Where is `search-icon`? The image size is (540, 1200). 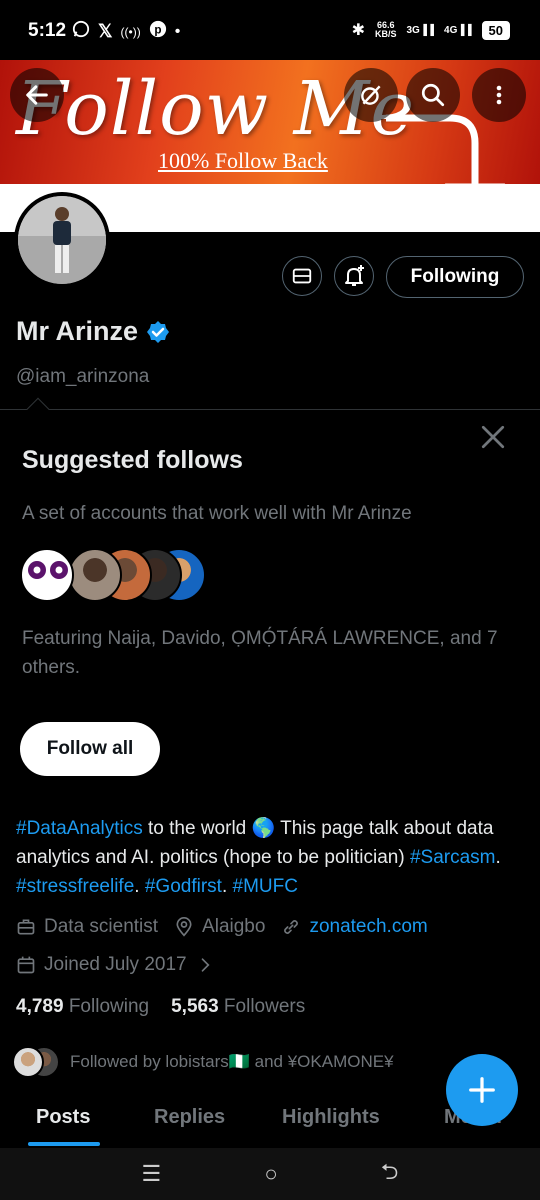 search-icon is located at coordinates (433, 95).